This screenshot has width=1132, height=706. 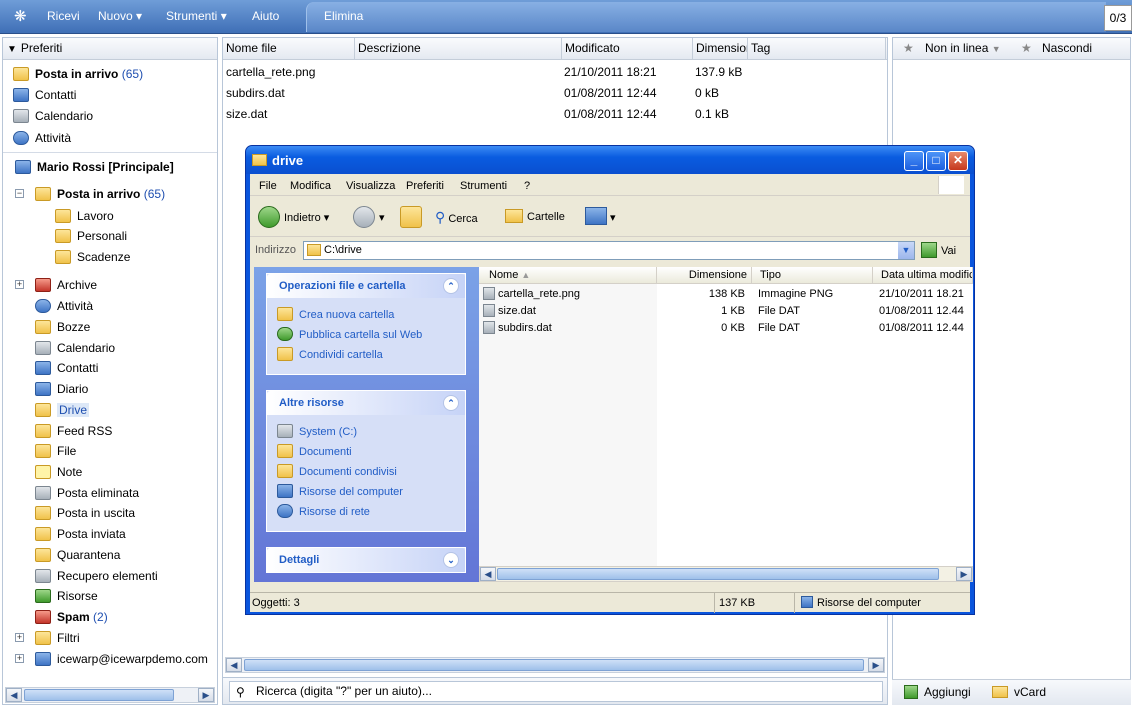 What do you see at coordinates (337, 471) in the screenshot?
I see `shared-documents-link: Documenti condivisi` at bounding box center [337, 471].